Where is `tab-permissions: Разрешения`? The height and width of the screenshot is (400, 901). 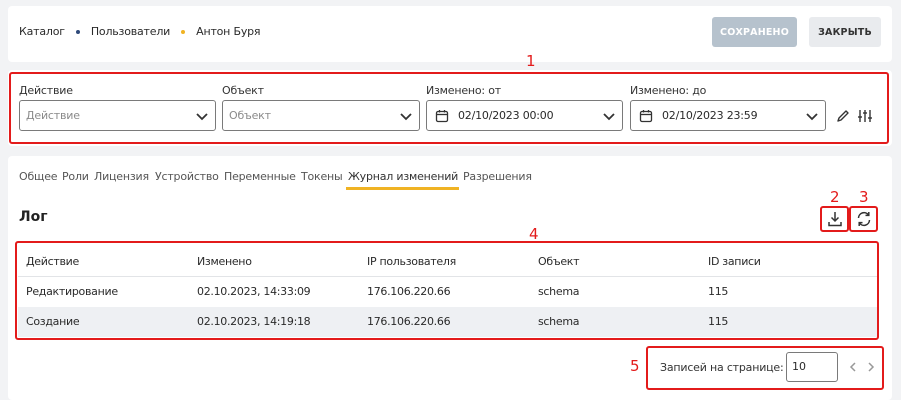
tab-permissions: Разрешения is located at coordinates (497, 176).